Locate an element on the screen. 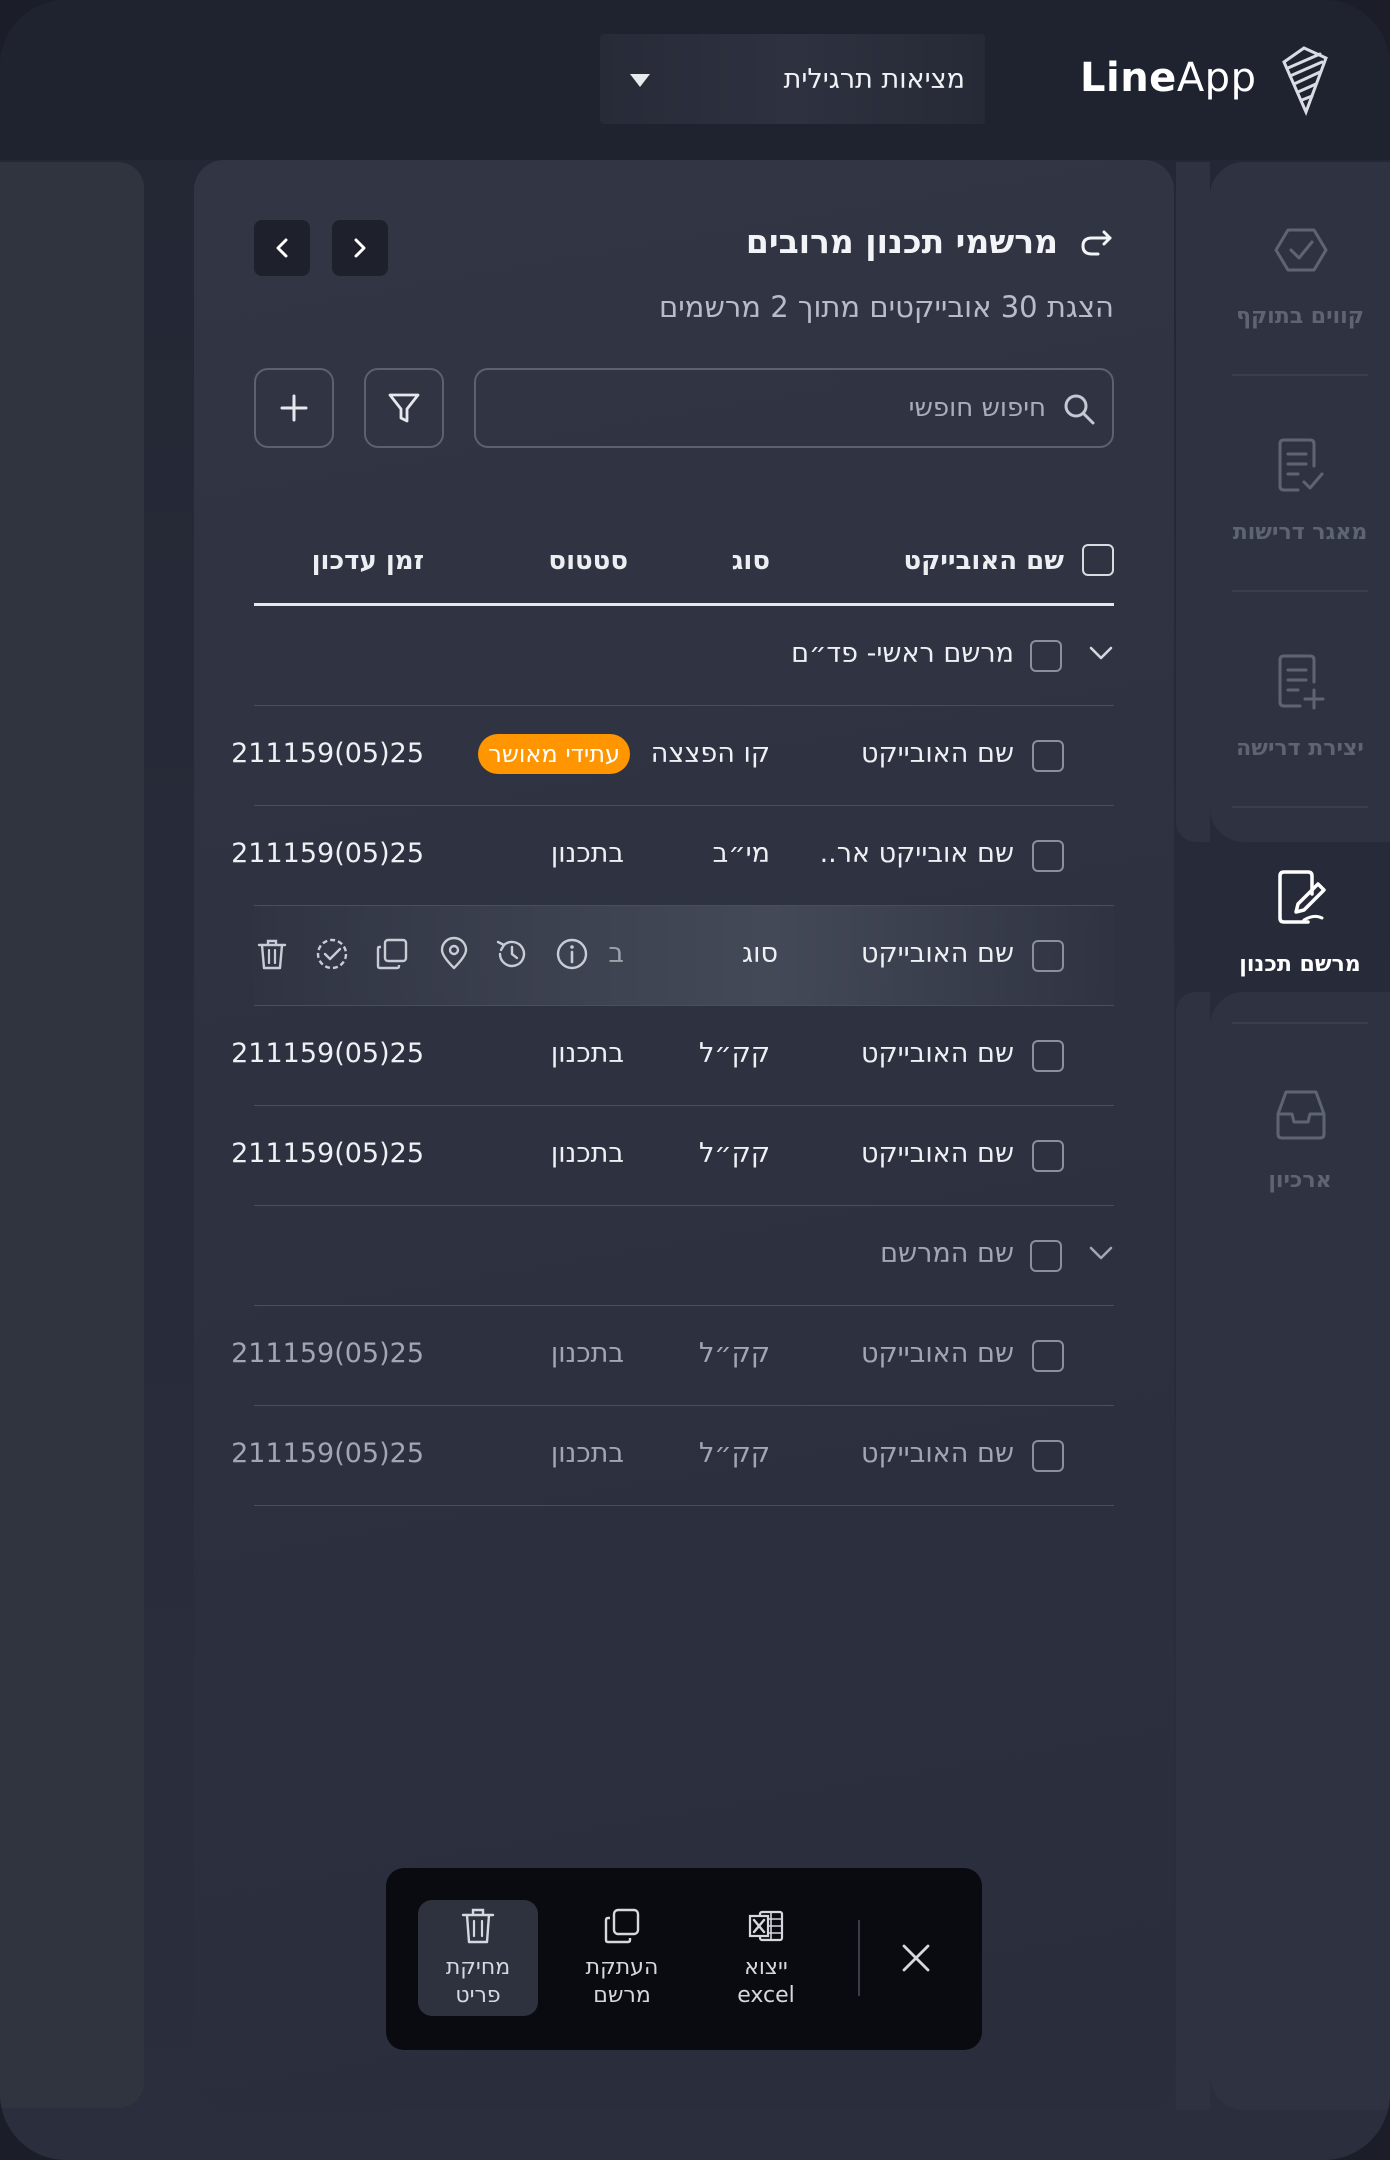 Image resolution: width=1390 pixels, height=2160 pixels. search-box is located at coordinates (794, 408).